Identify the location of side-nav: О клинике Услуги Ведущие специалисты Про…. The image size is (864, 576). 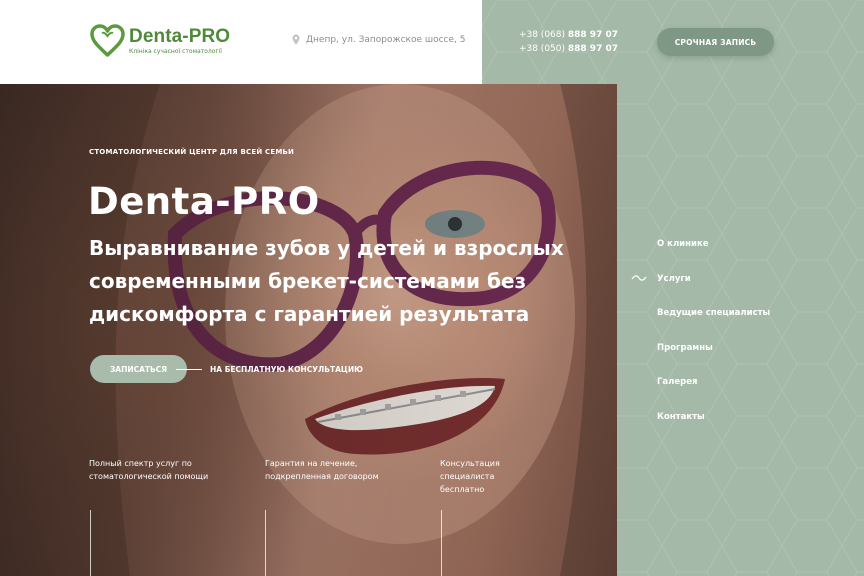
(700, 342).